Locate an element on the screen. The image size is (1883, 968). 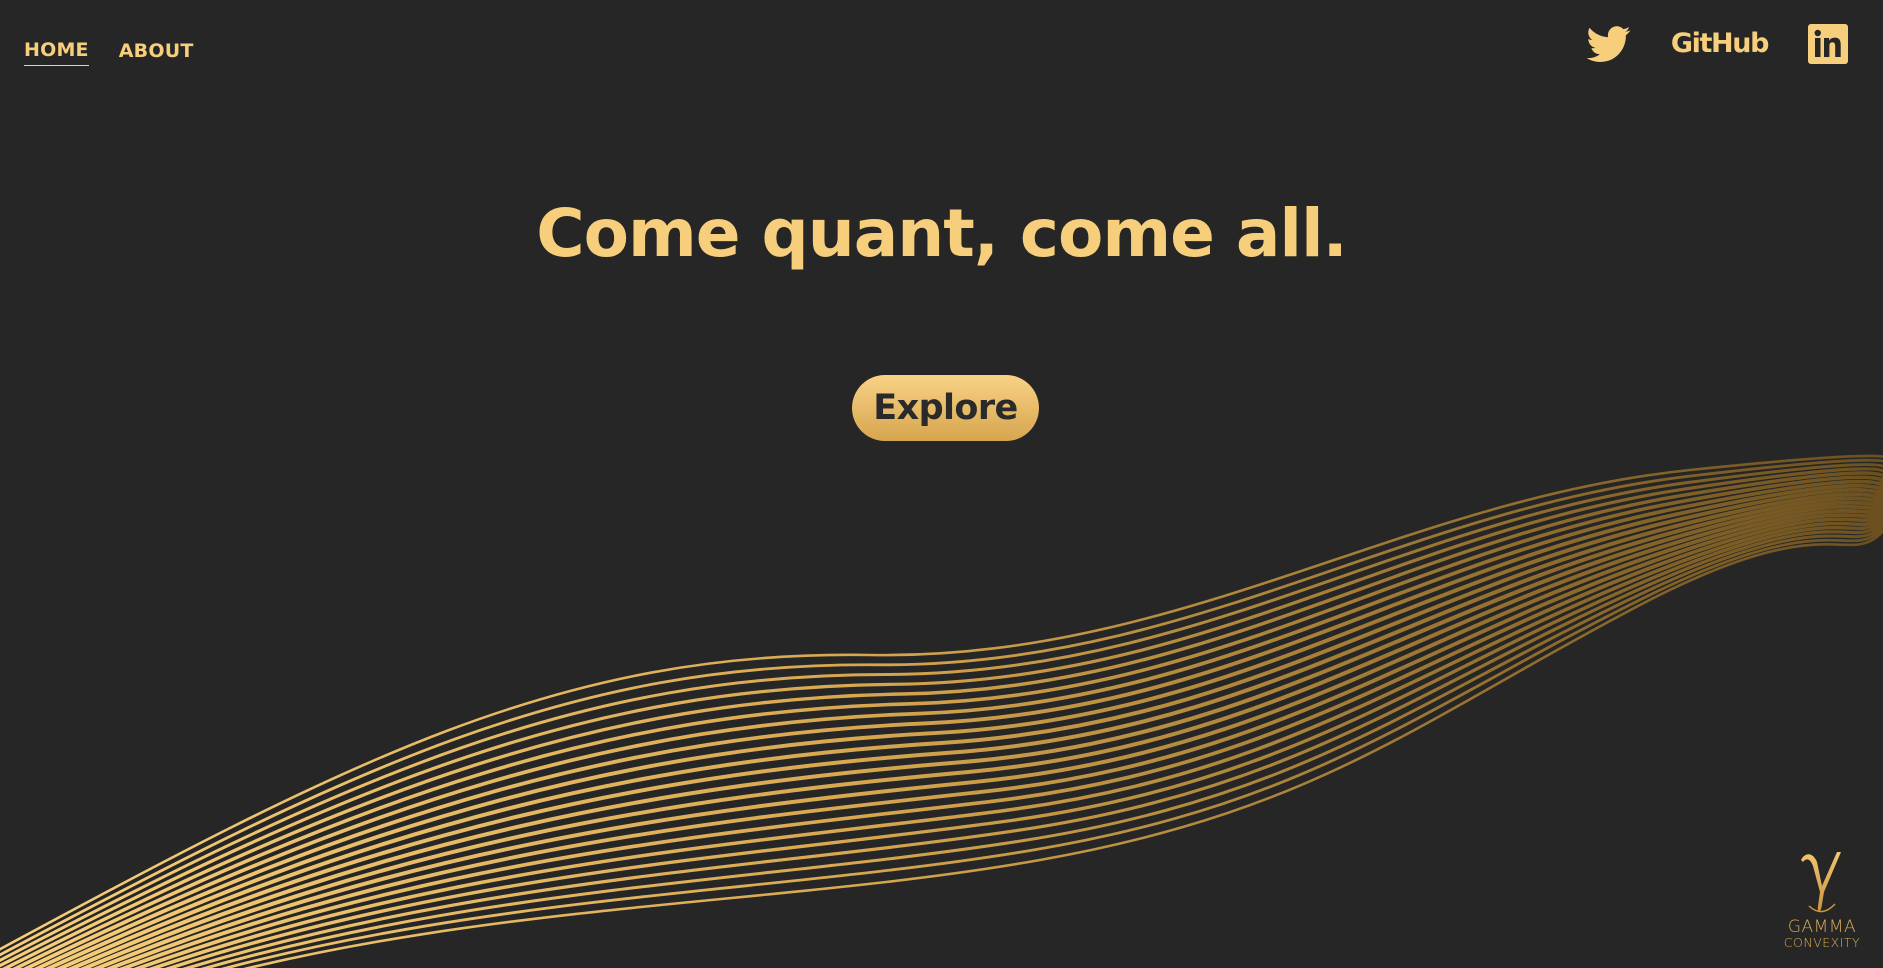
github-link: GitHub is located at coordinates (1720, 44).